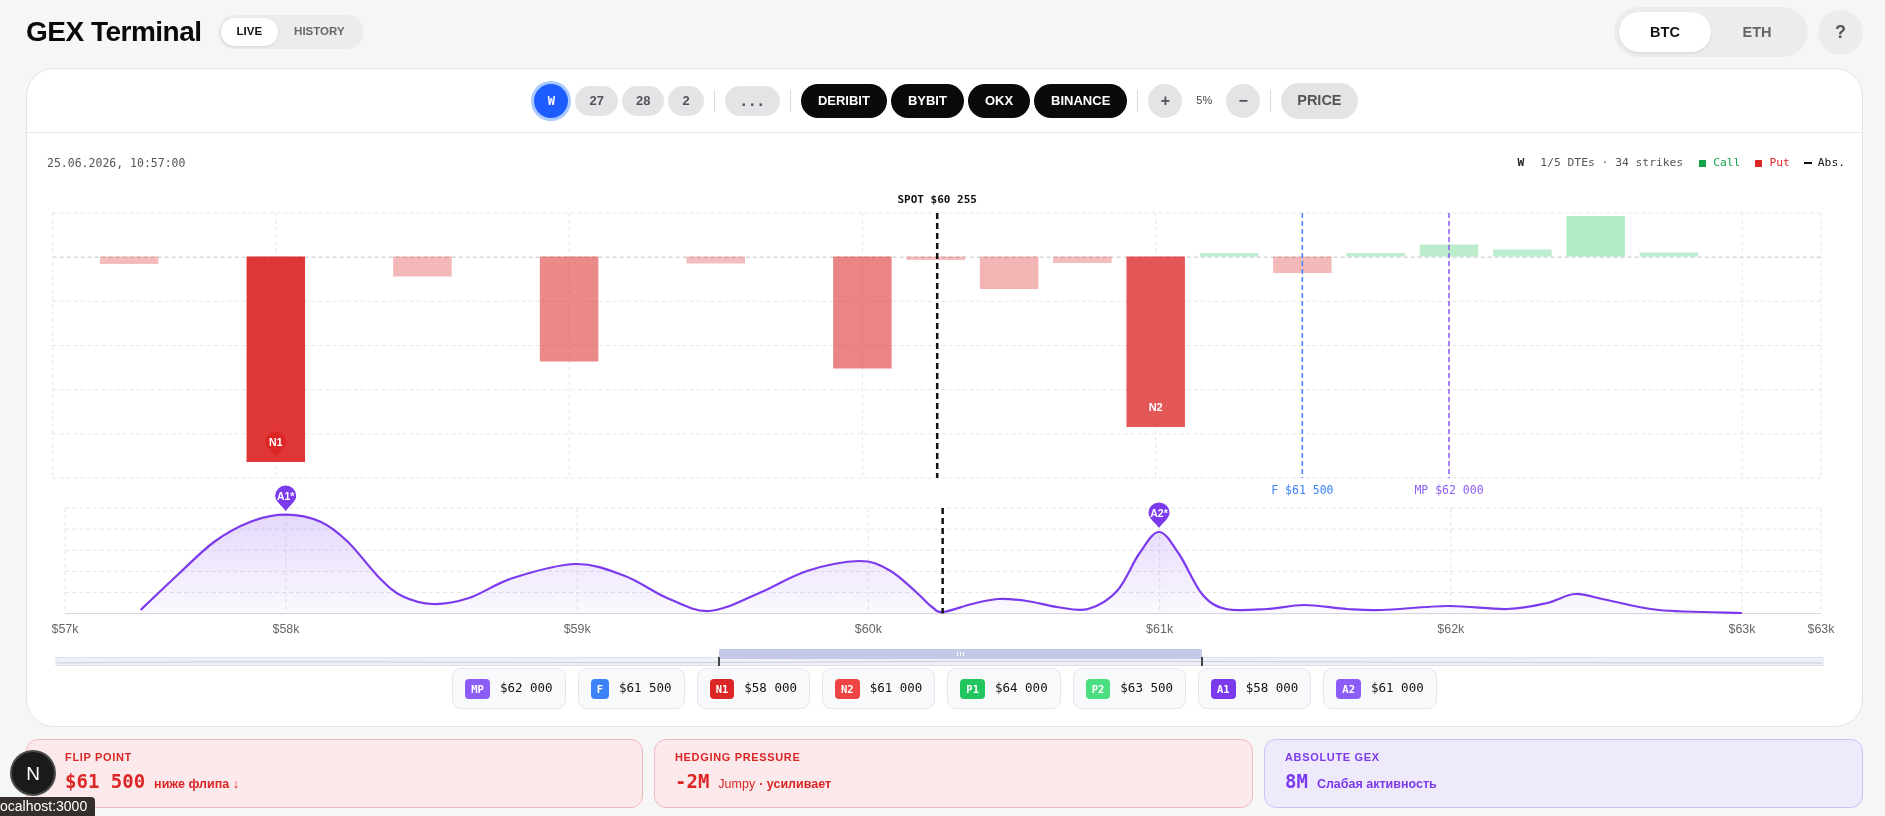 The width and height of the screenshot is (1885, 816). I want to click on expiry-button: 27, so click(596, 100).